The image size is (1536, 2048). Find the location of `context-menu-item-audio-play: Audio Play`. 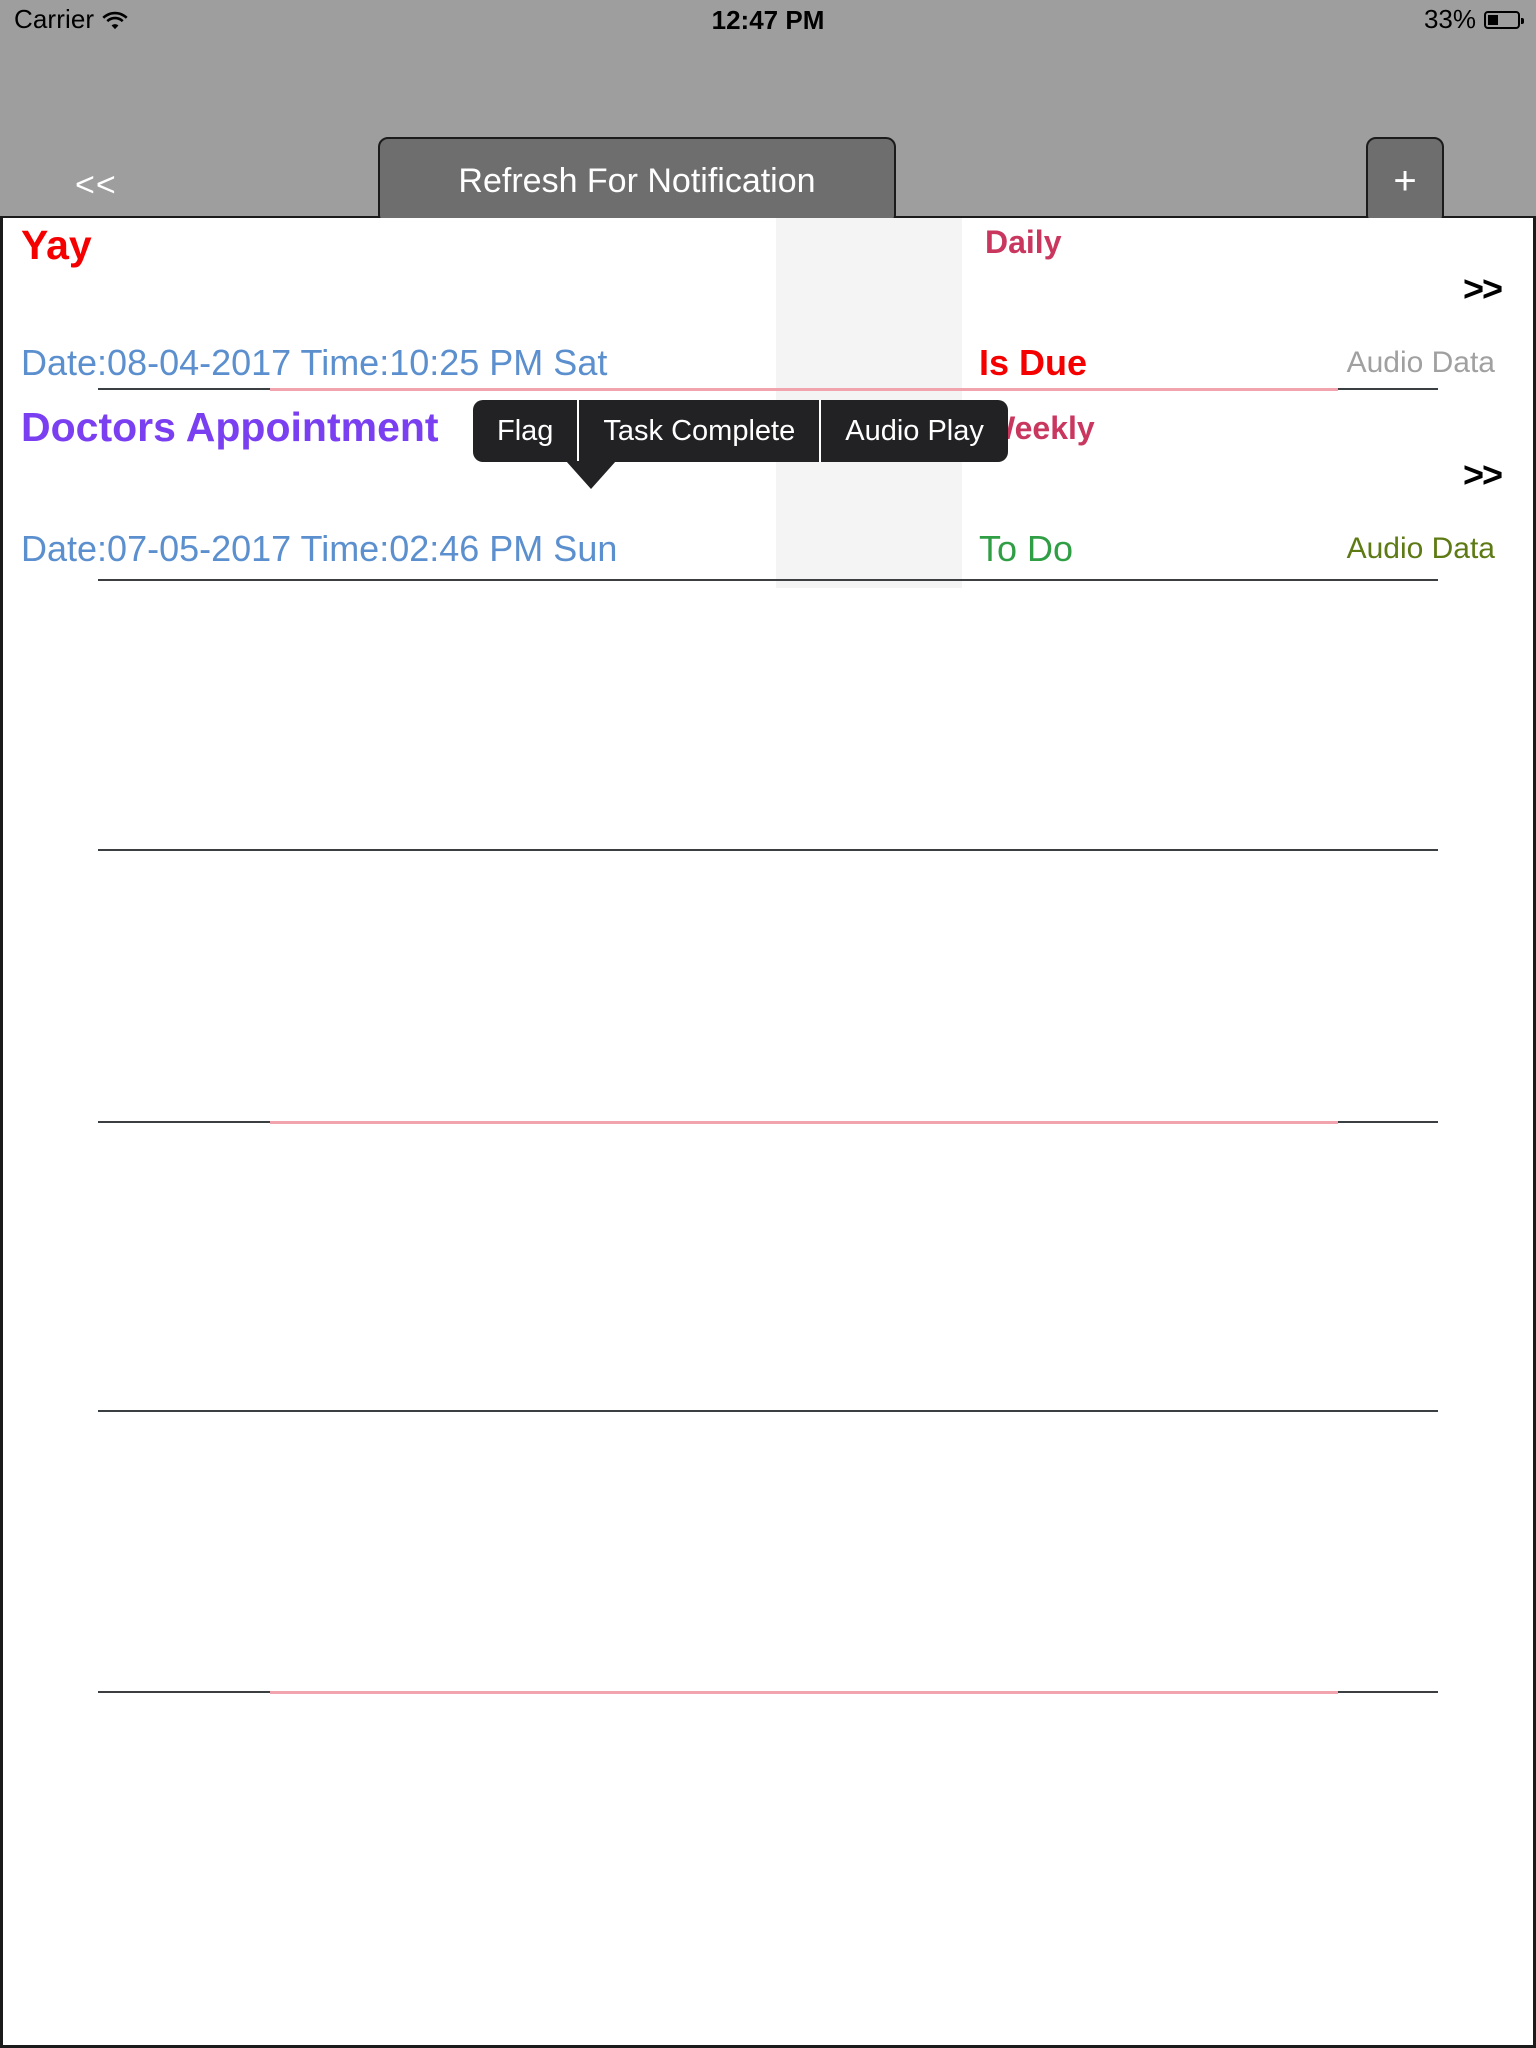

context-menu-item-audio-play: Audio Play is located at coordinates (914, 431).